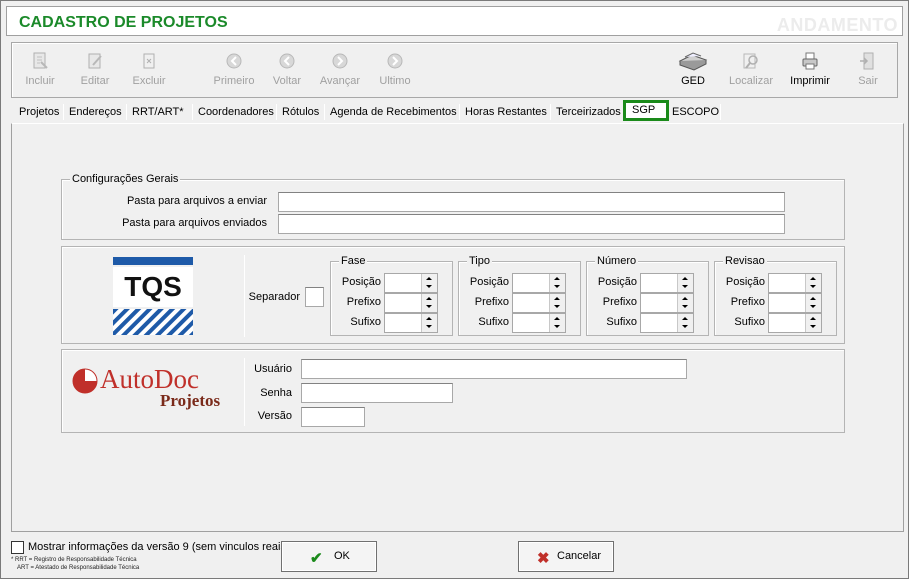  Describe the element at coordinates (377, 393) in the screenshot. I see `senha-field` at that location.